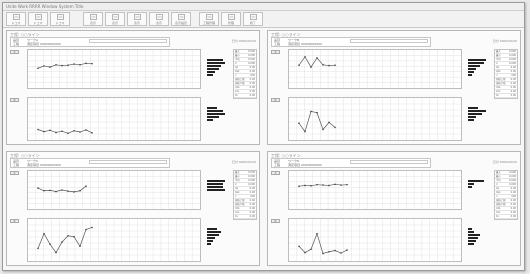 The width and height of the screenshot is (530, 274). What do you see at coordinates (208, 23) in the screenshot?
I see `toolbar-button-label: 工程管理` at bounding box center [208, 23].